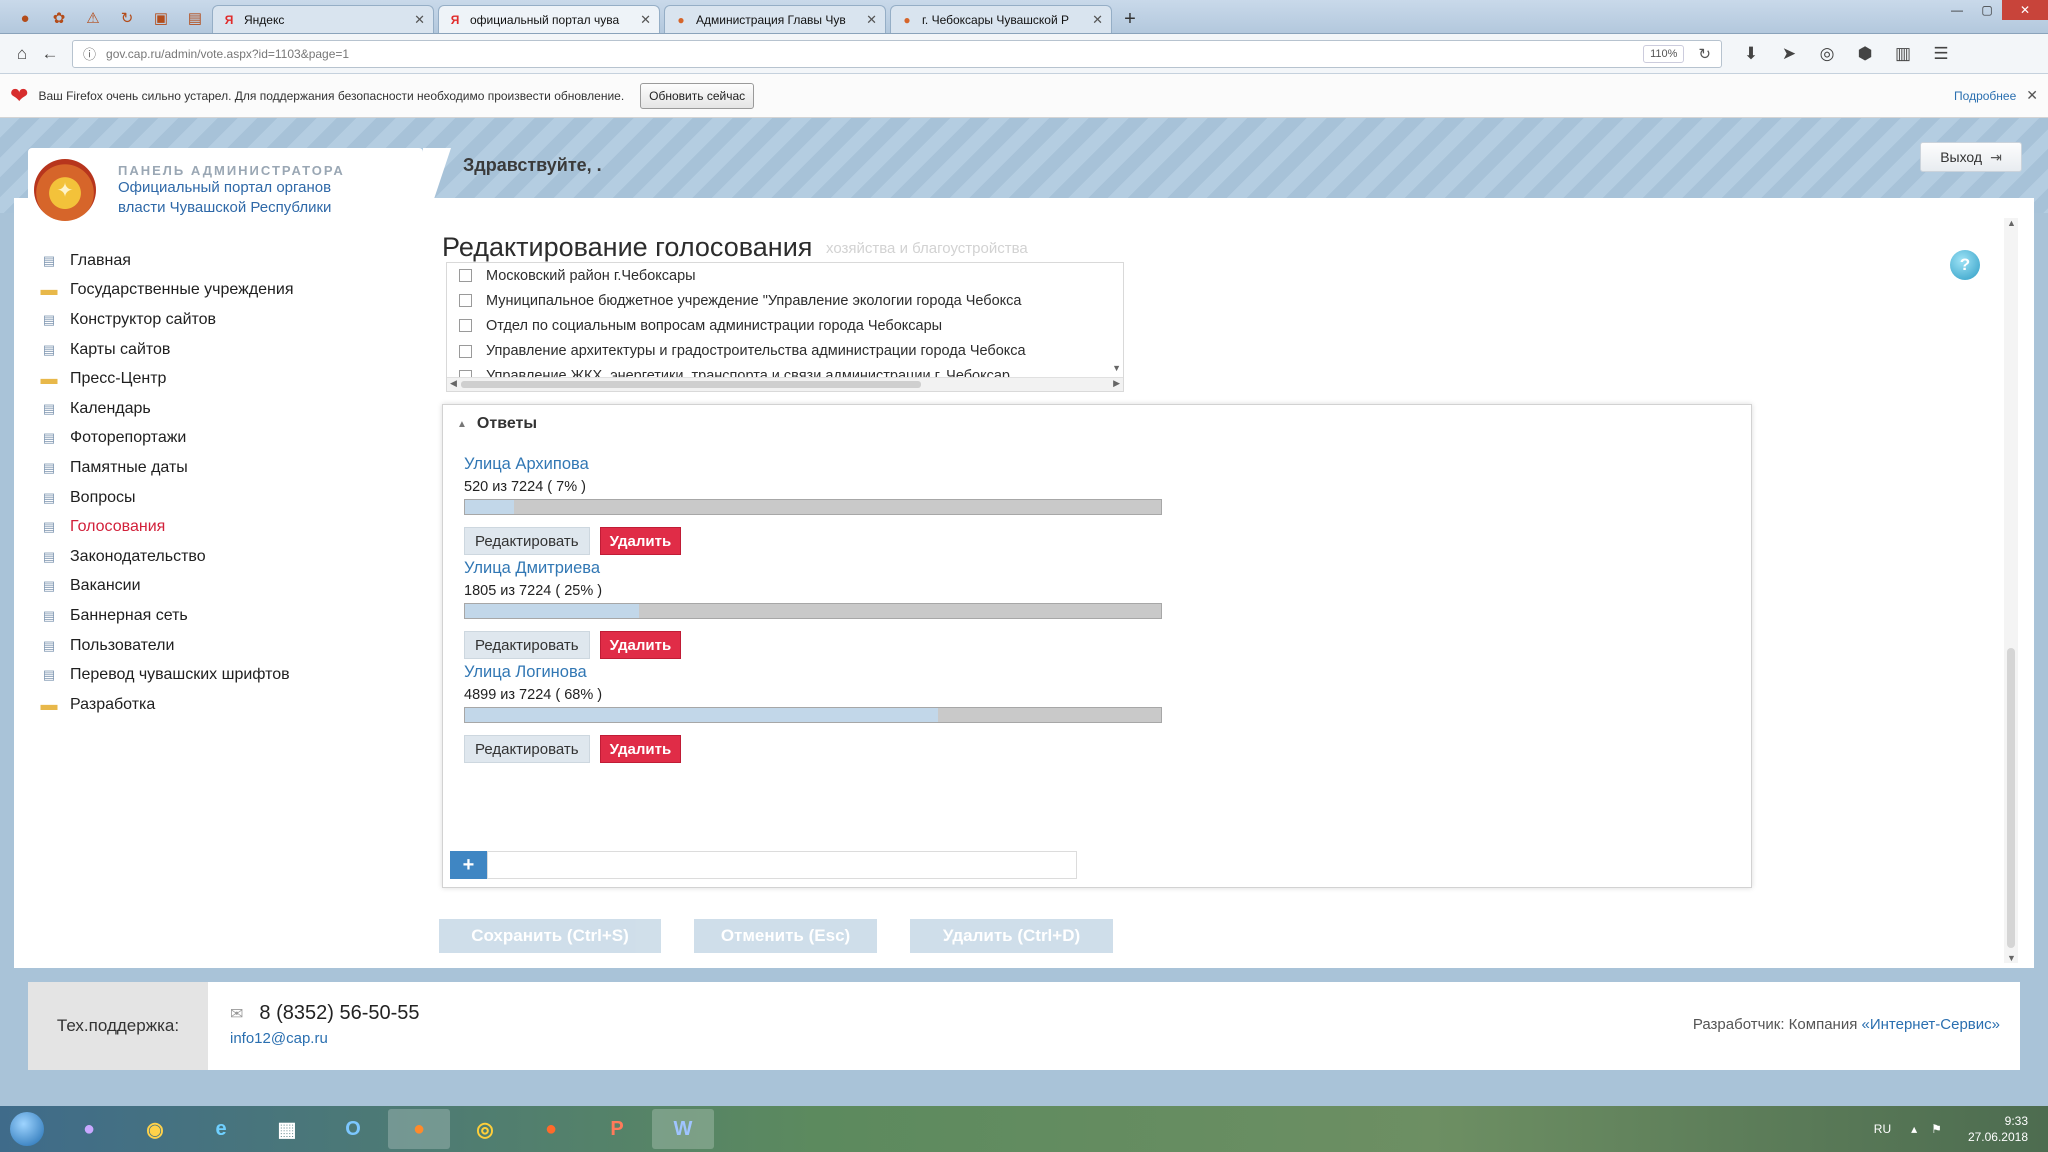 Image resolution: width=2048 pixels, height=1152 pixels. What do you see at coordinates (1664, 53) in the screenshot?
I see `zoom-level: 110%` at bounding box center [1664, 53].